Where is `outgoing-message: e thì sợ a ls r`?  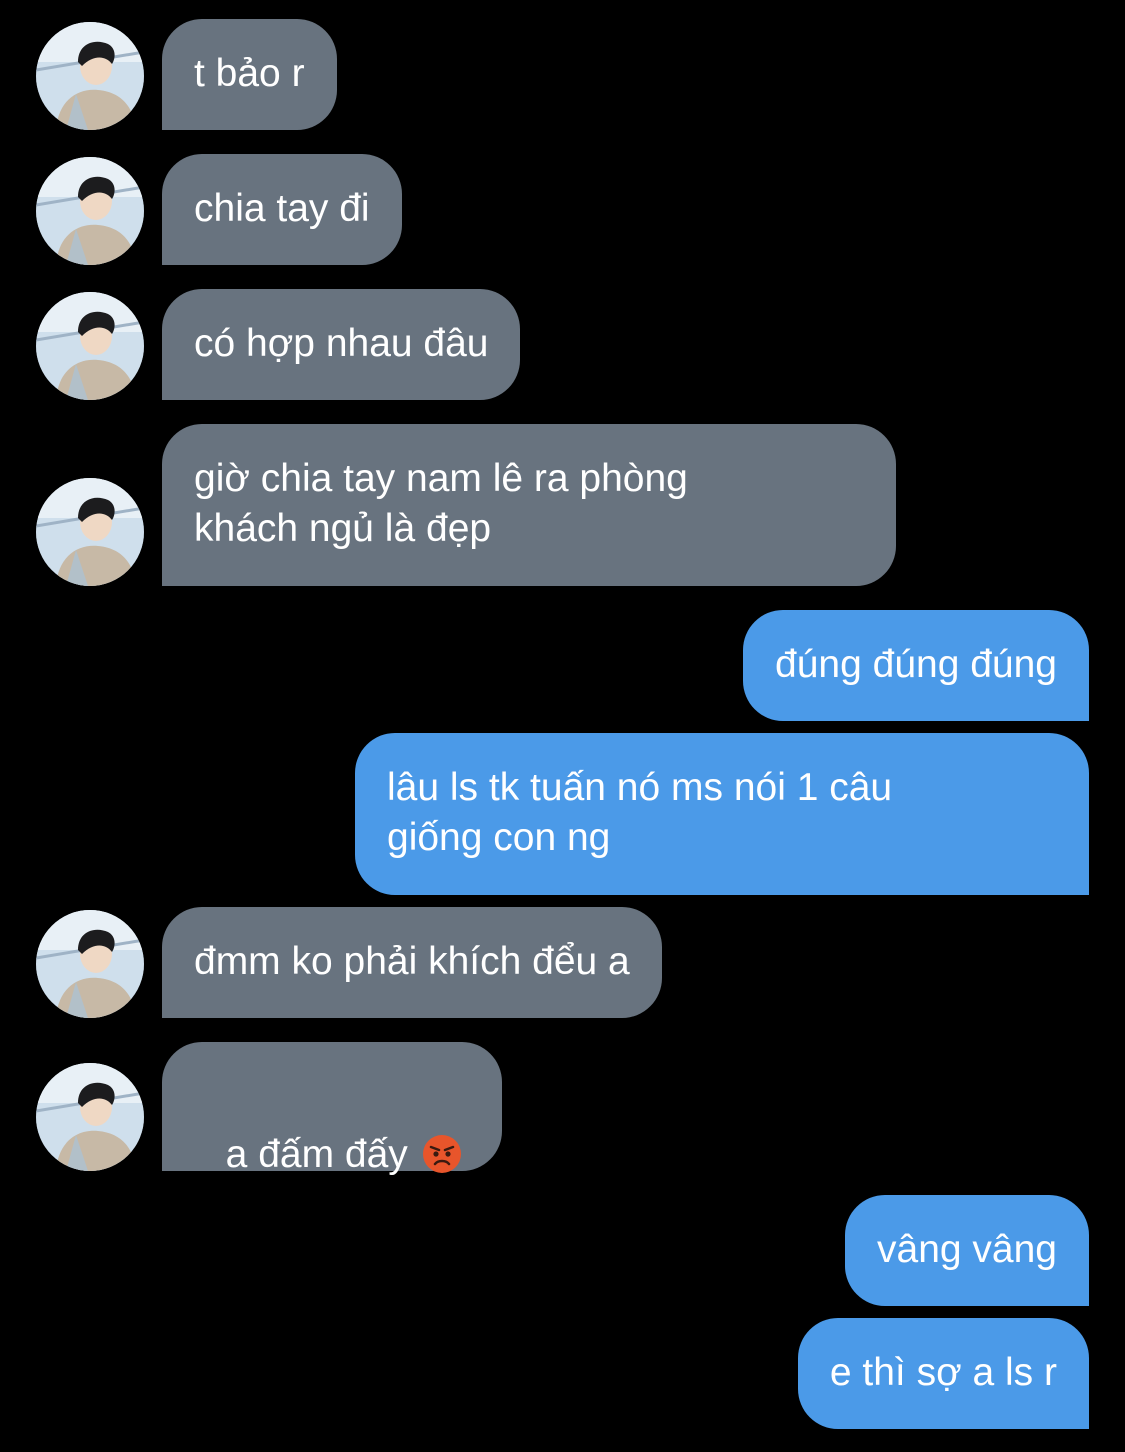
outgoing-message: e thì sợ a ls r is located at coordinates (943, 1373).